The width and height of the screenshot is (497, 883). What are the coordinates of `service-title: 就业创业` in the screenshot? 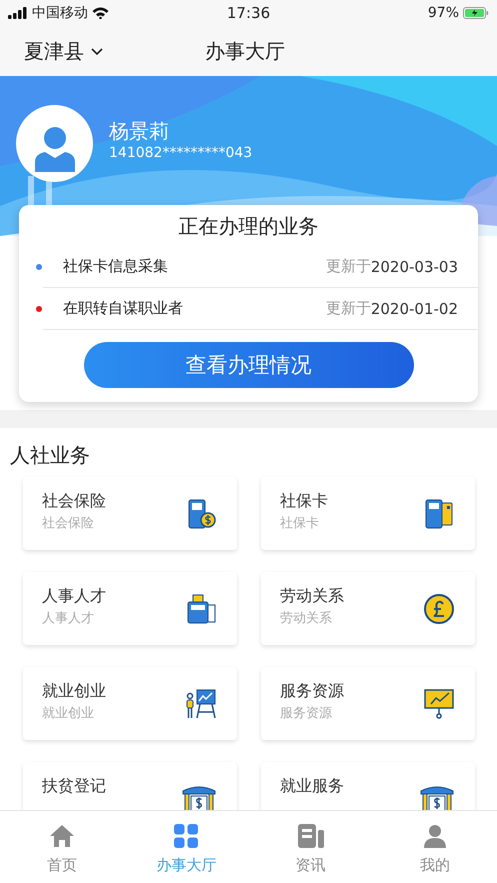 It's located at (74, 691).